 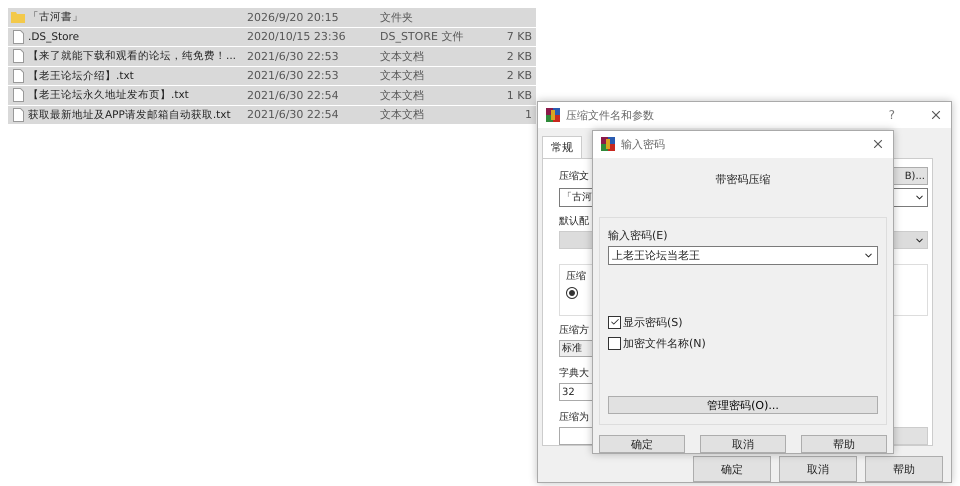 What do you see at coordinates (574, 221) in the screenshot?
I see `field-label: 默认配` at bounding box center [574, 221].